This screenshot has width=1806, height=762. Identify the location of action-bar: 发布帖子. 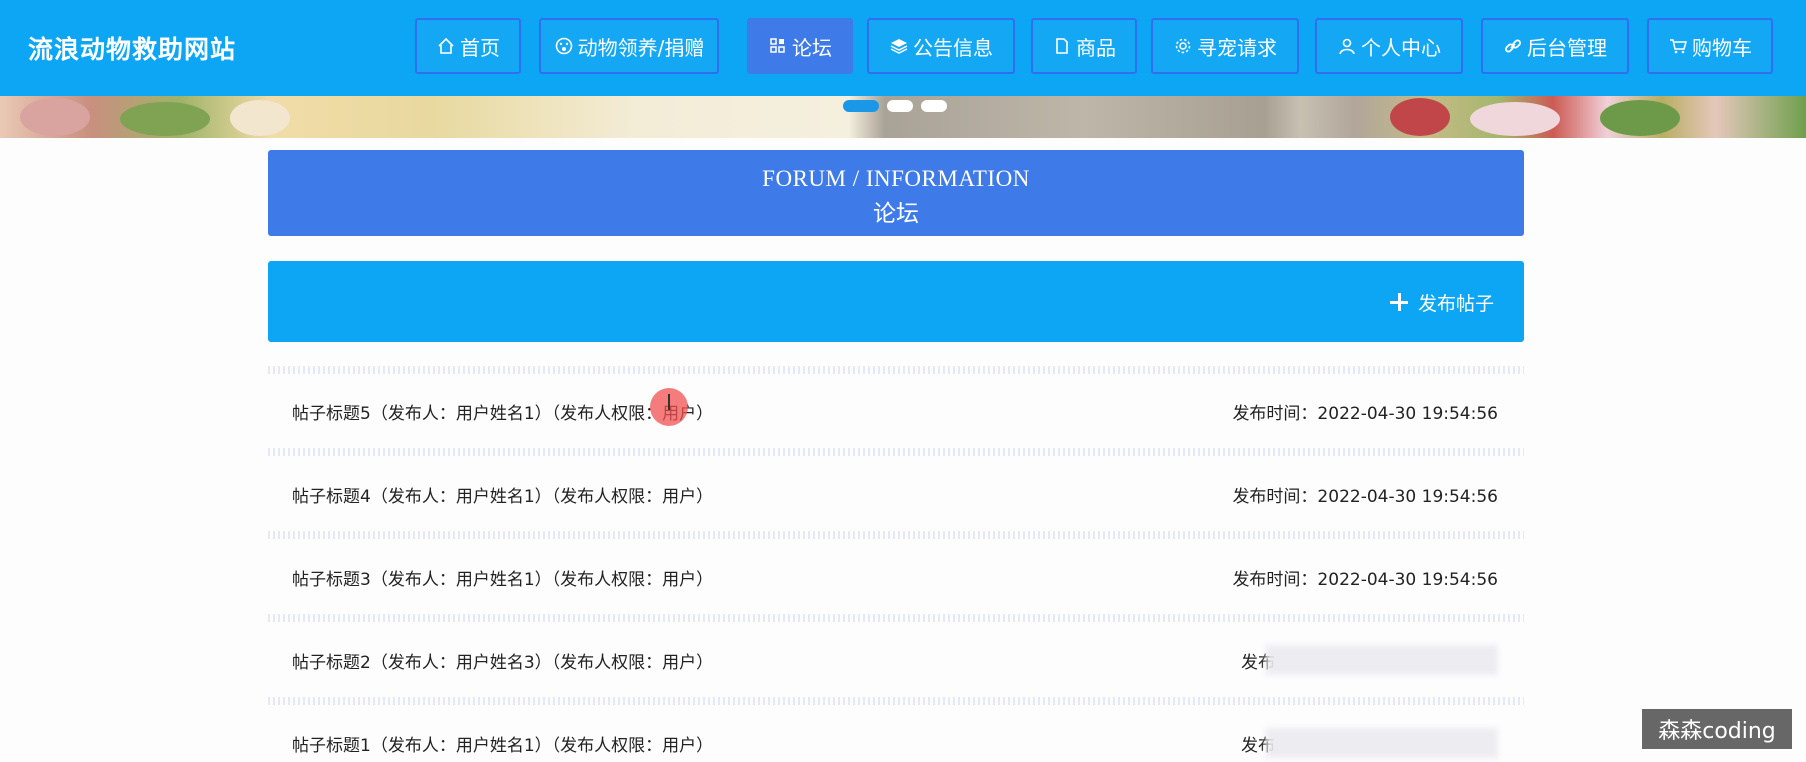
(896, 301).